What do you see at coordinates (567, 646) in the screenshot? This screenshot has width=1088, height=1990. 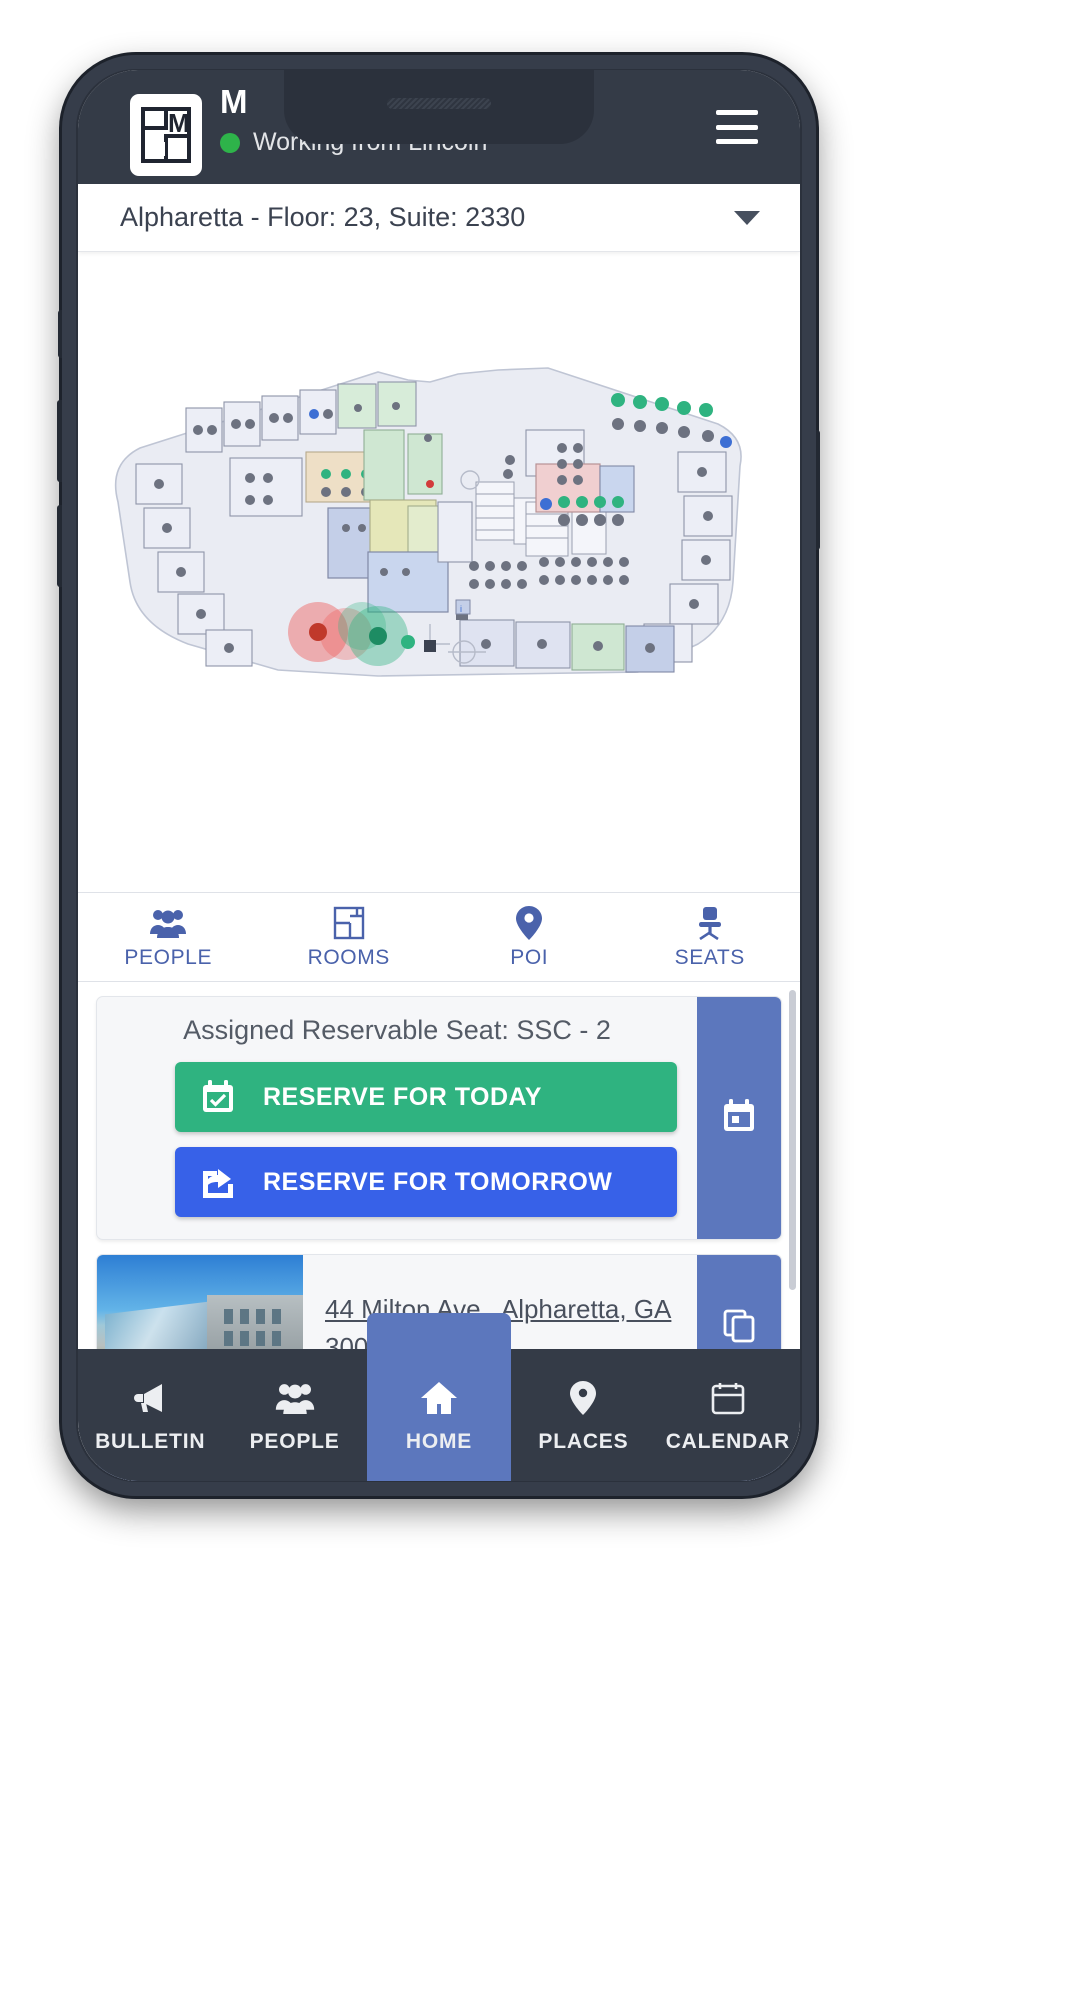 I see `offices-bottom` at bounding box center [567, 646].